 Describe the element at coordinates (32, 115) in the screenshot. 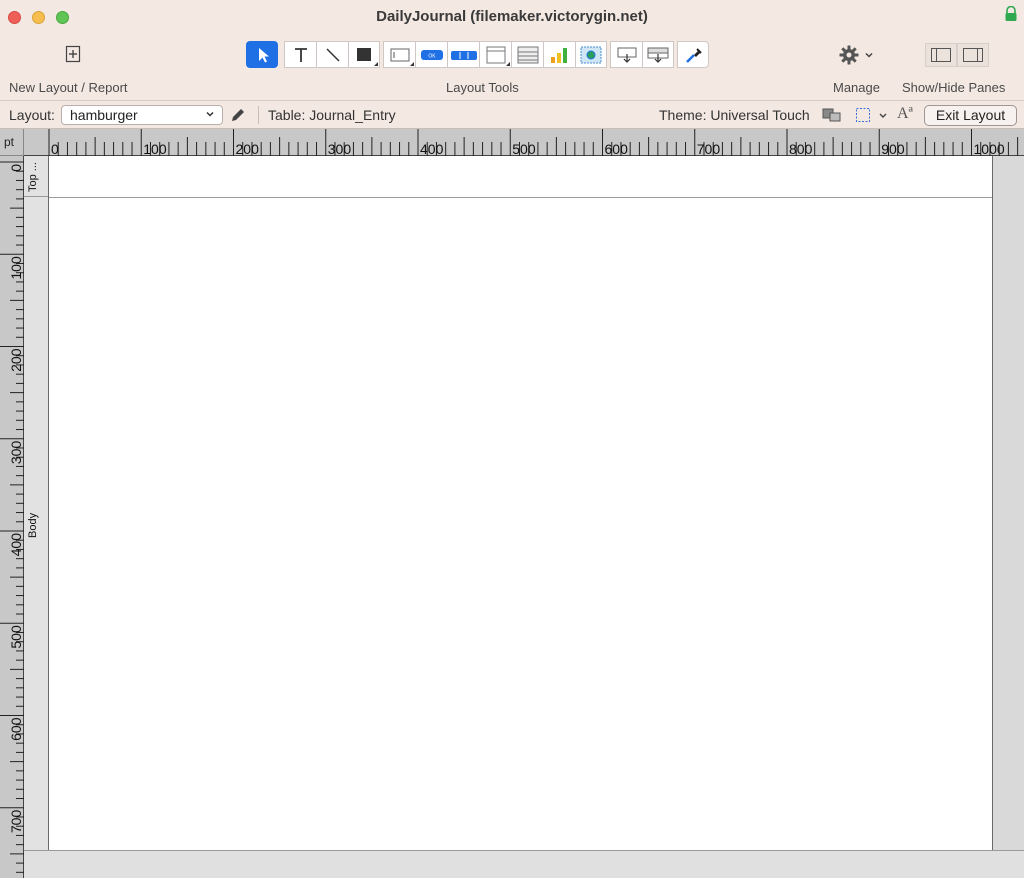

I see `layout-label: Layout:` at that location.